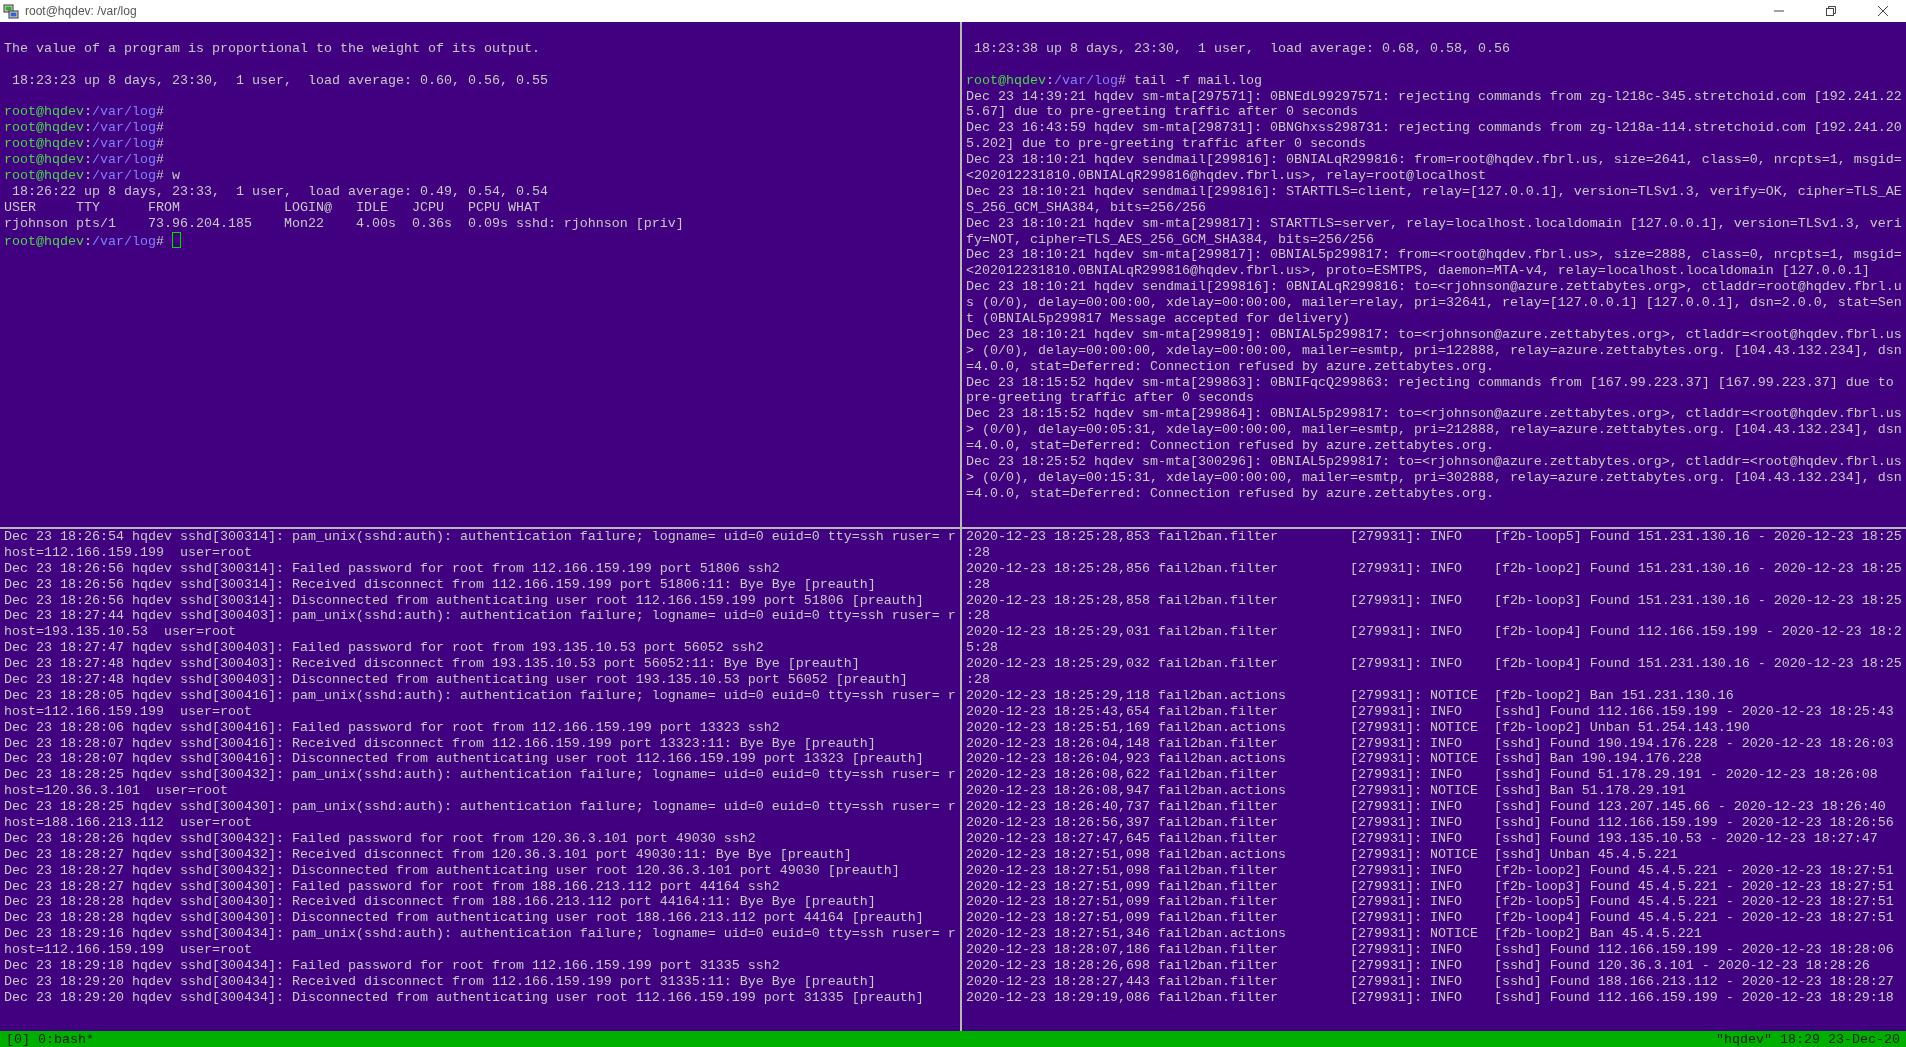  I want to click on terminal-line: 18:26:22 up 8 days, 23:33, 1 user, load average: 0.49, 0.54, 0.54, so click(280, 191).